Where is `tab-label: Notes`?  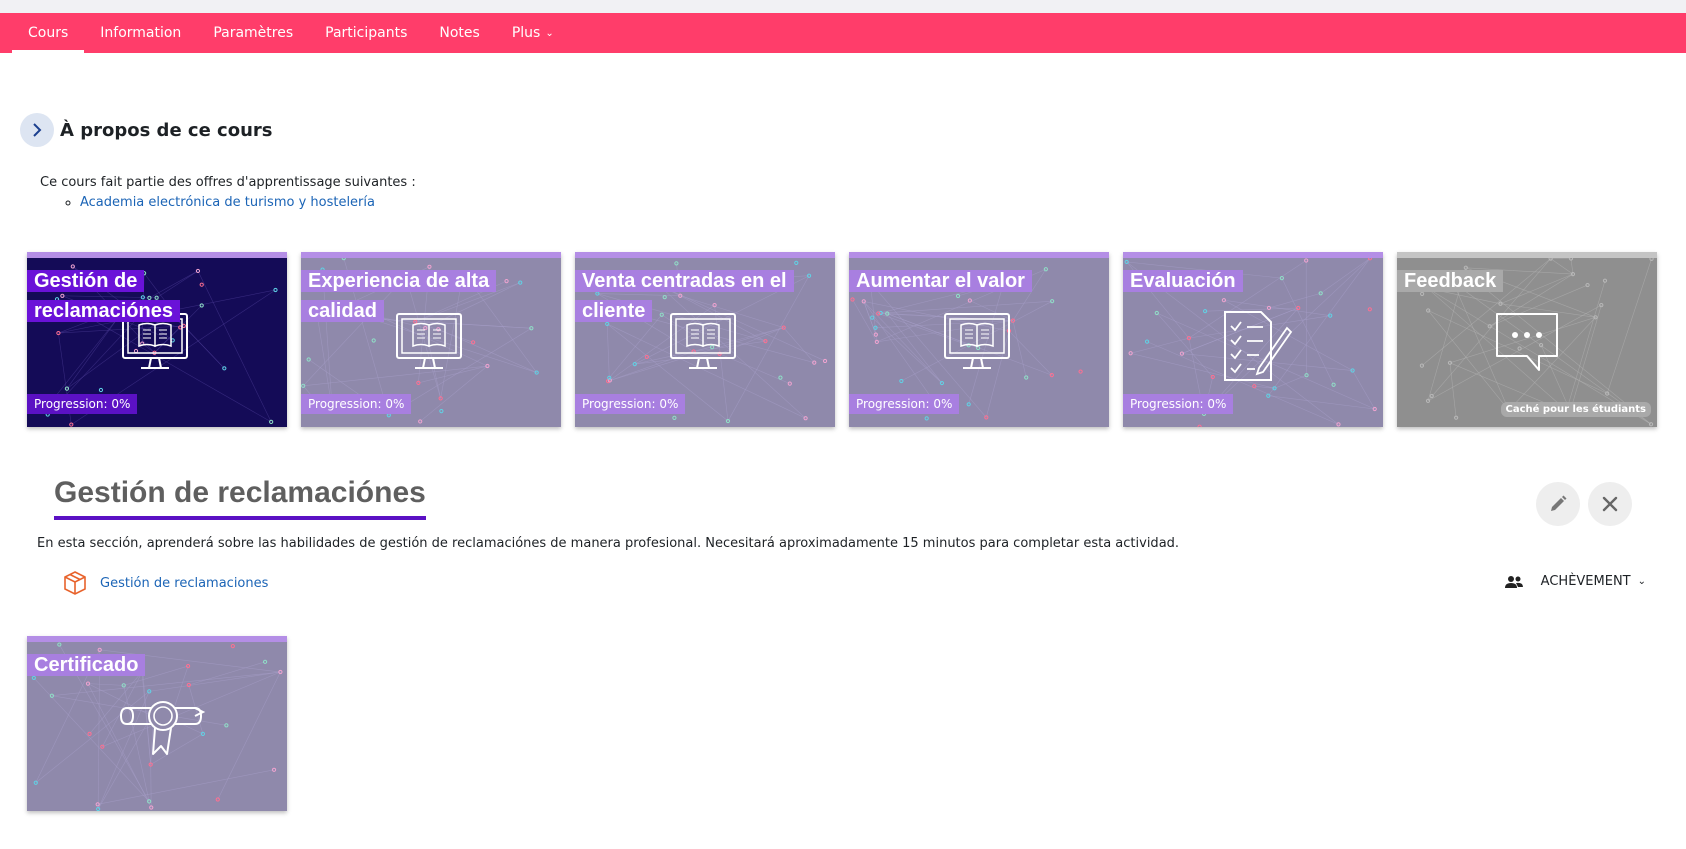
tab-label: Notes is located at coordinates (459, 33).